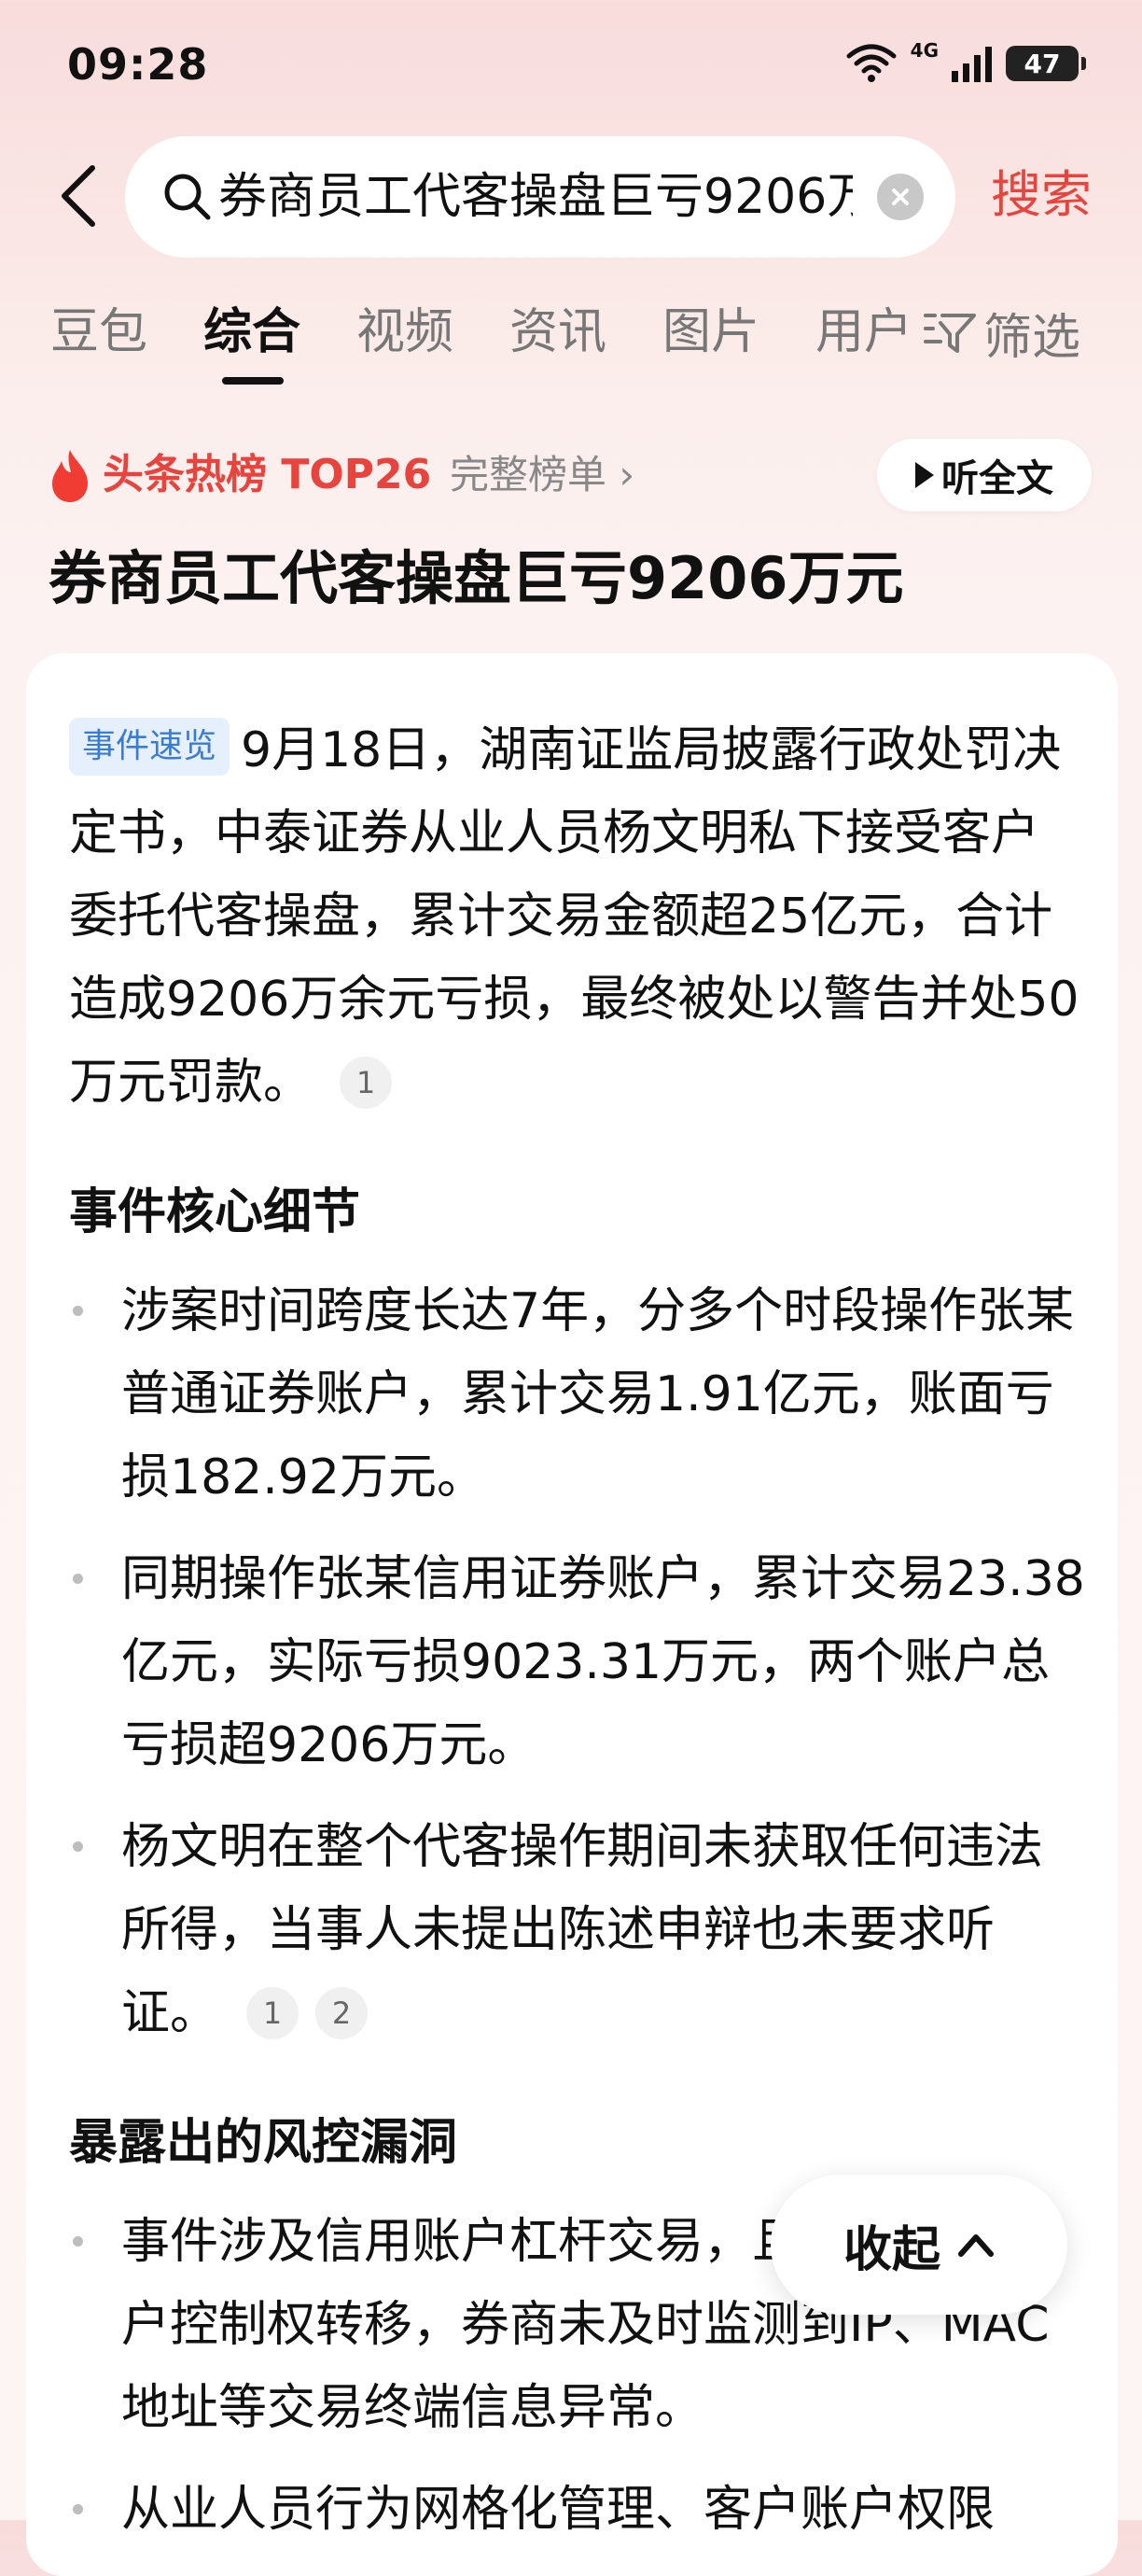  What do you see at coordinates (924, 50) in the screenshot?
I see `network-type: 4G` at bounding box center [924, 50].